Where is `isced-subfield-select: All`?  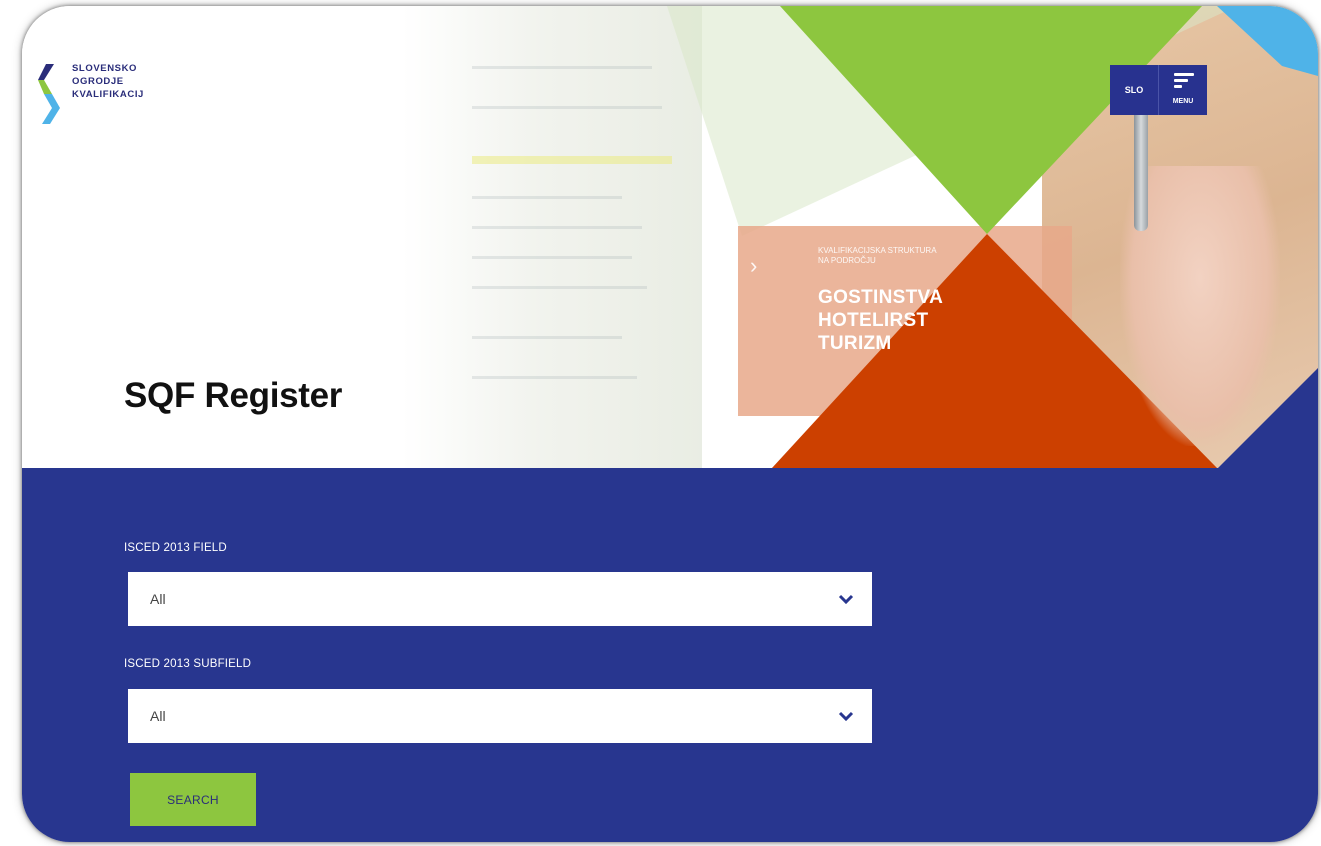 isced-subfield-select: All is located at coordinates (500, 716).